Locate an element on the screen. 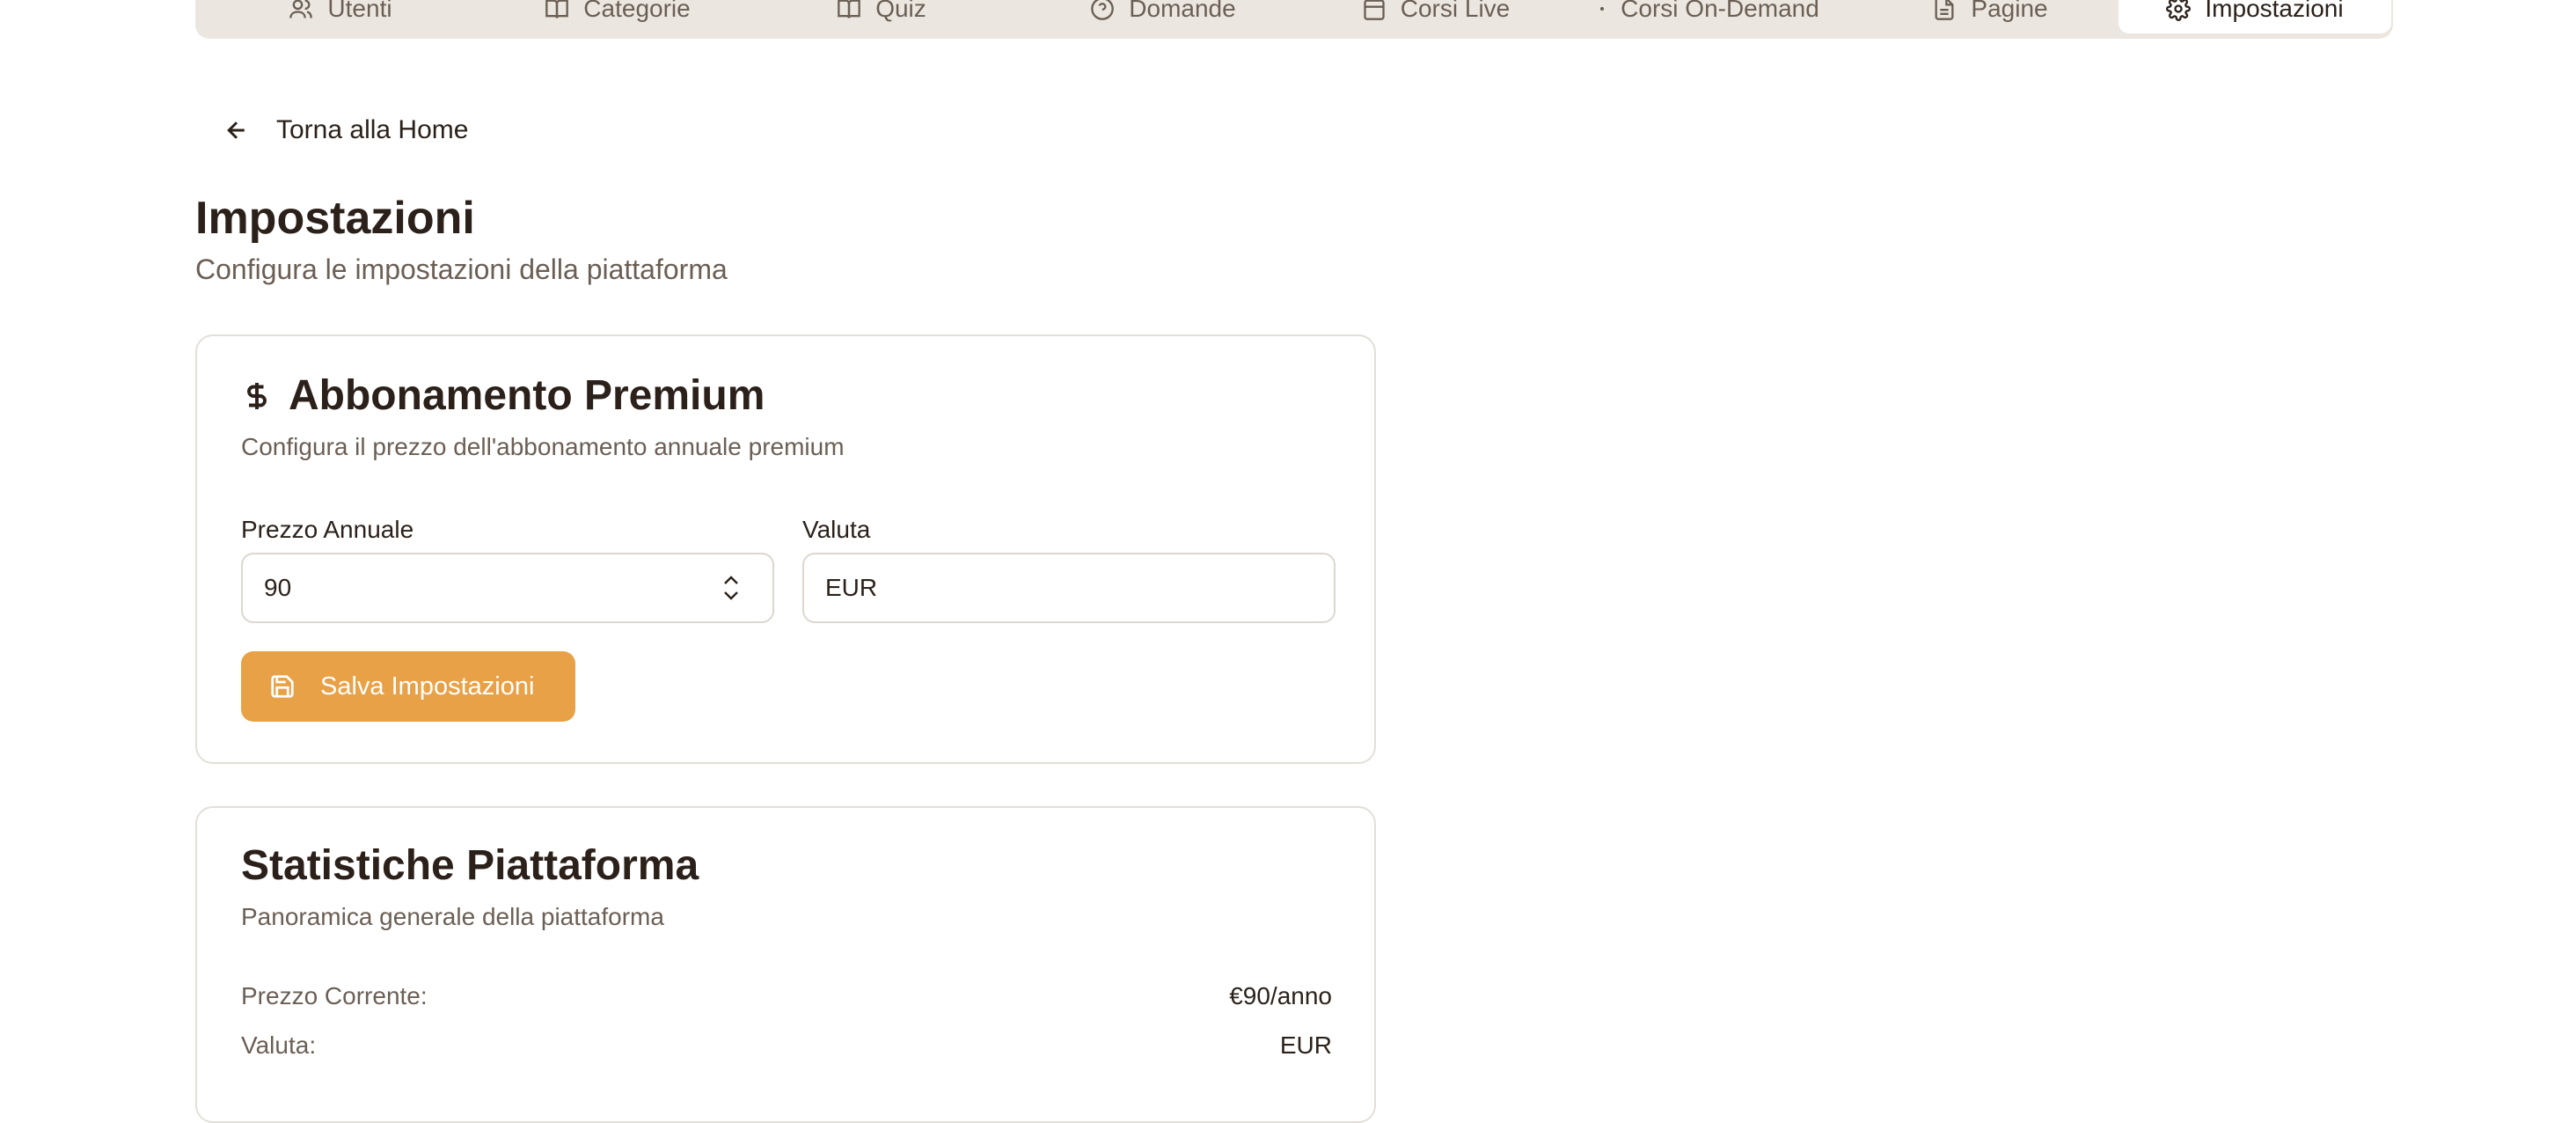 The height and width of the screenshot is (1123, 2576). tab-label: Categorie is located at coordinates (637, 11).